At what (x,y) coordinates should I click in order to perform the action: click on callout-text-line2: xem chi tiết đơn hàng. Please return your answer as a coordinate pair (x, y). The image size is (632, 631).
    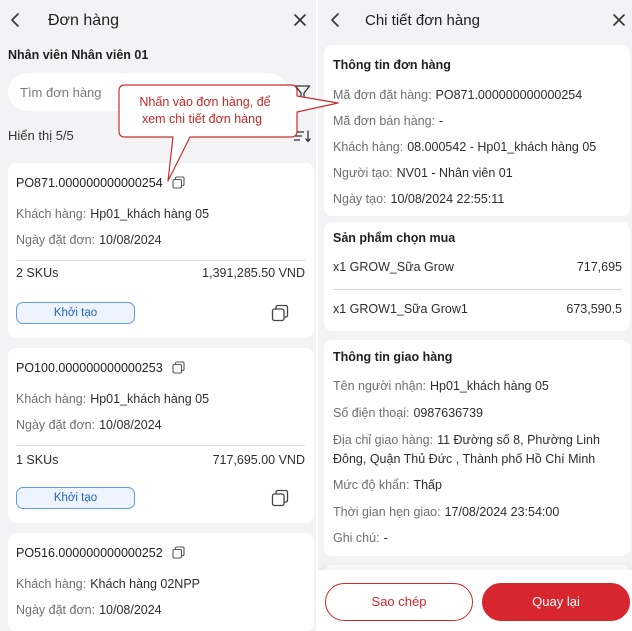
    Looking at the image, I should click on (202, 119).